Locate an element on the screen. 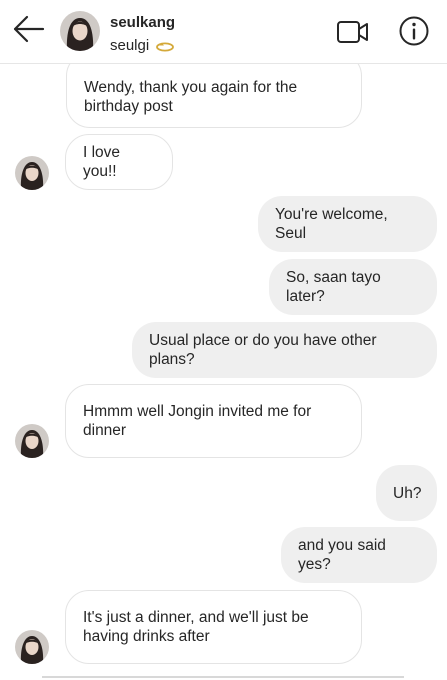 This screenshot has height=680, width=447. ring-icon is located at coordinates (165, 46).